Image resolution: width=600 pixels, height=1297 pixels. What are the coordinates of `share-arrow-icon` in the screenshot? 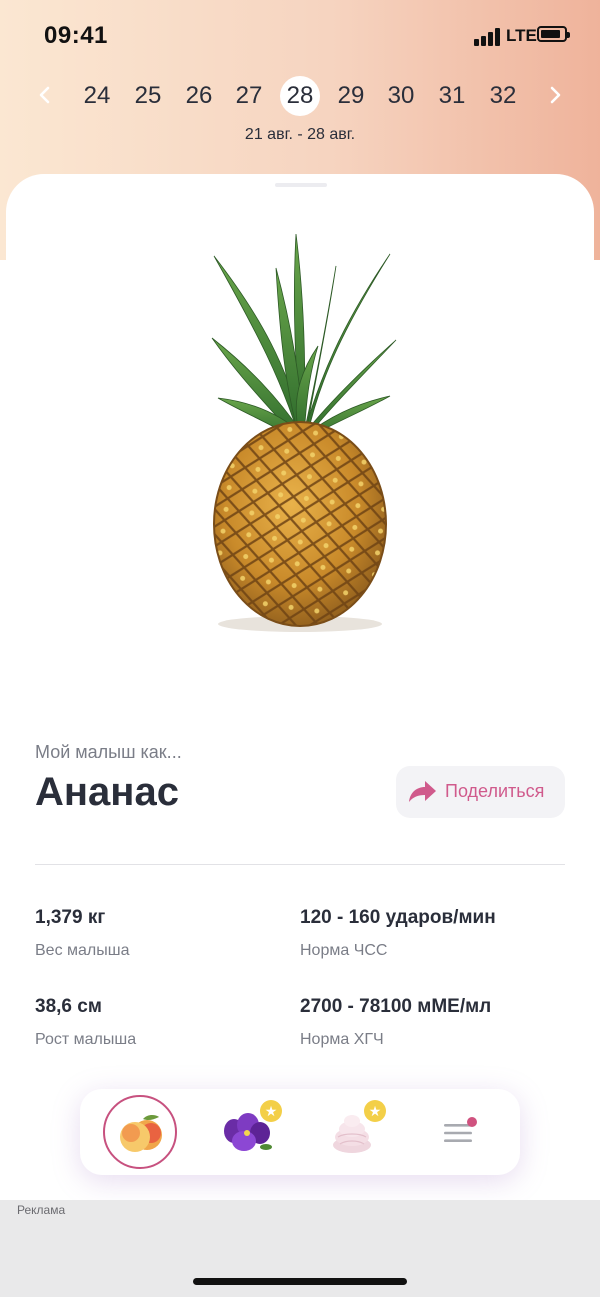 It's located at (422, 791).